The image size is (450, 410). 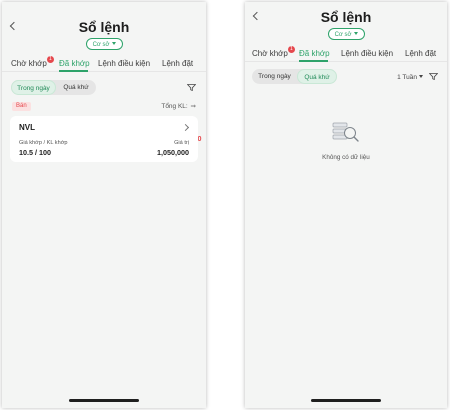 What do you see at coordinates (346, 157) in the screenshot?
I see `empty-message: Không có dữ liệu` at bounding box center [346, 157].